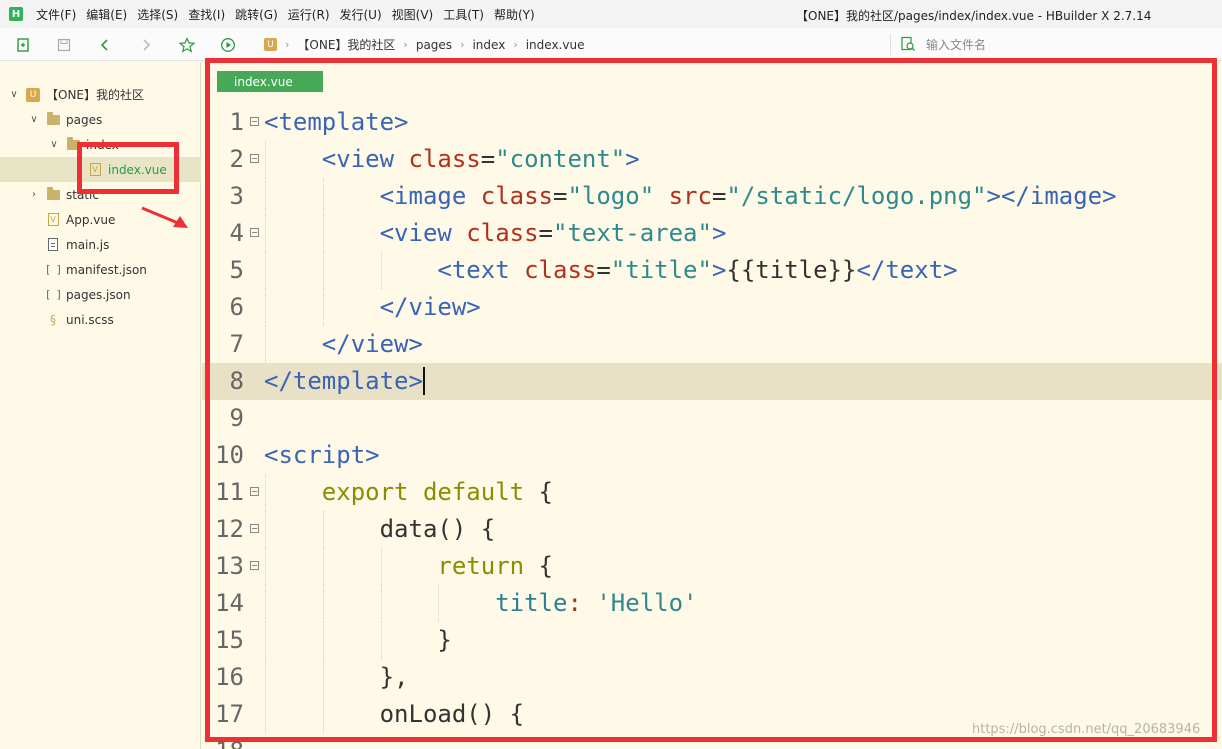  I want to click on menu-help: 帮助(Y), so click(514, 14).